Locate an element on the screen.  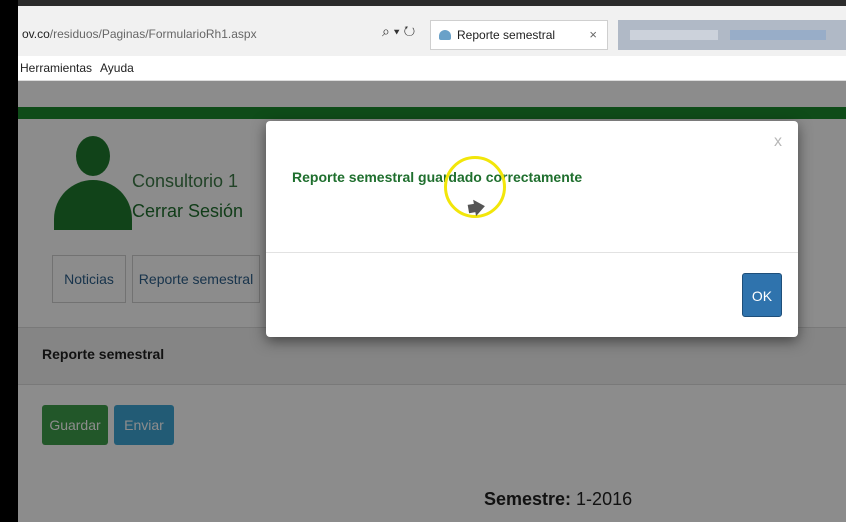
tab-close-icon: × is located at coordinates (593, 34).